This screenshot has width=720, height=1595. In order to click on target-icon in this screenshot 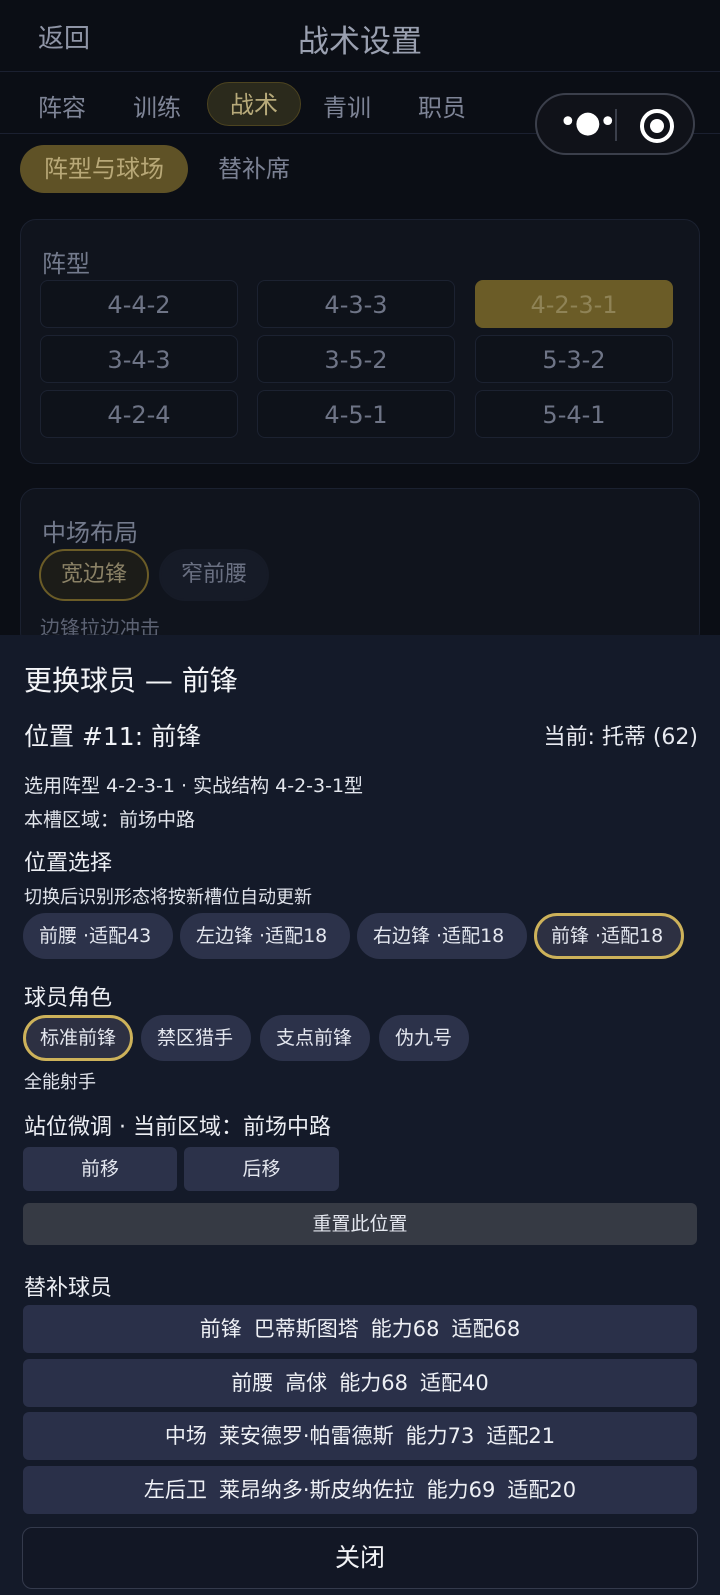, I will do `click(657, 126)`.